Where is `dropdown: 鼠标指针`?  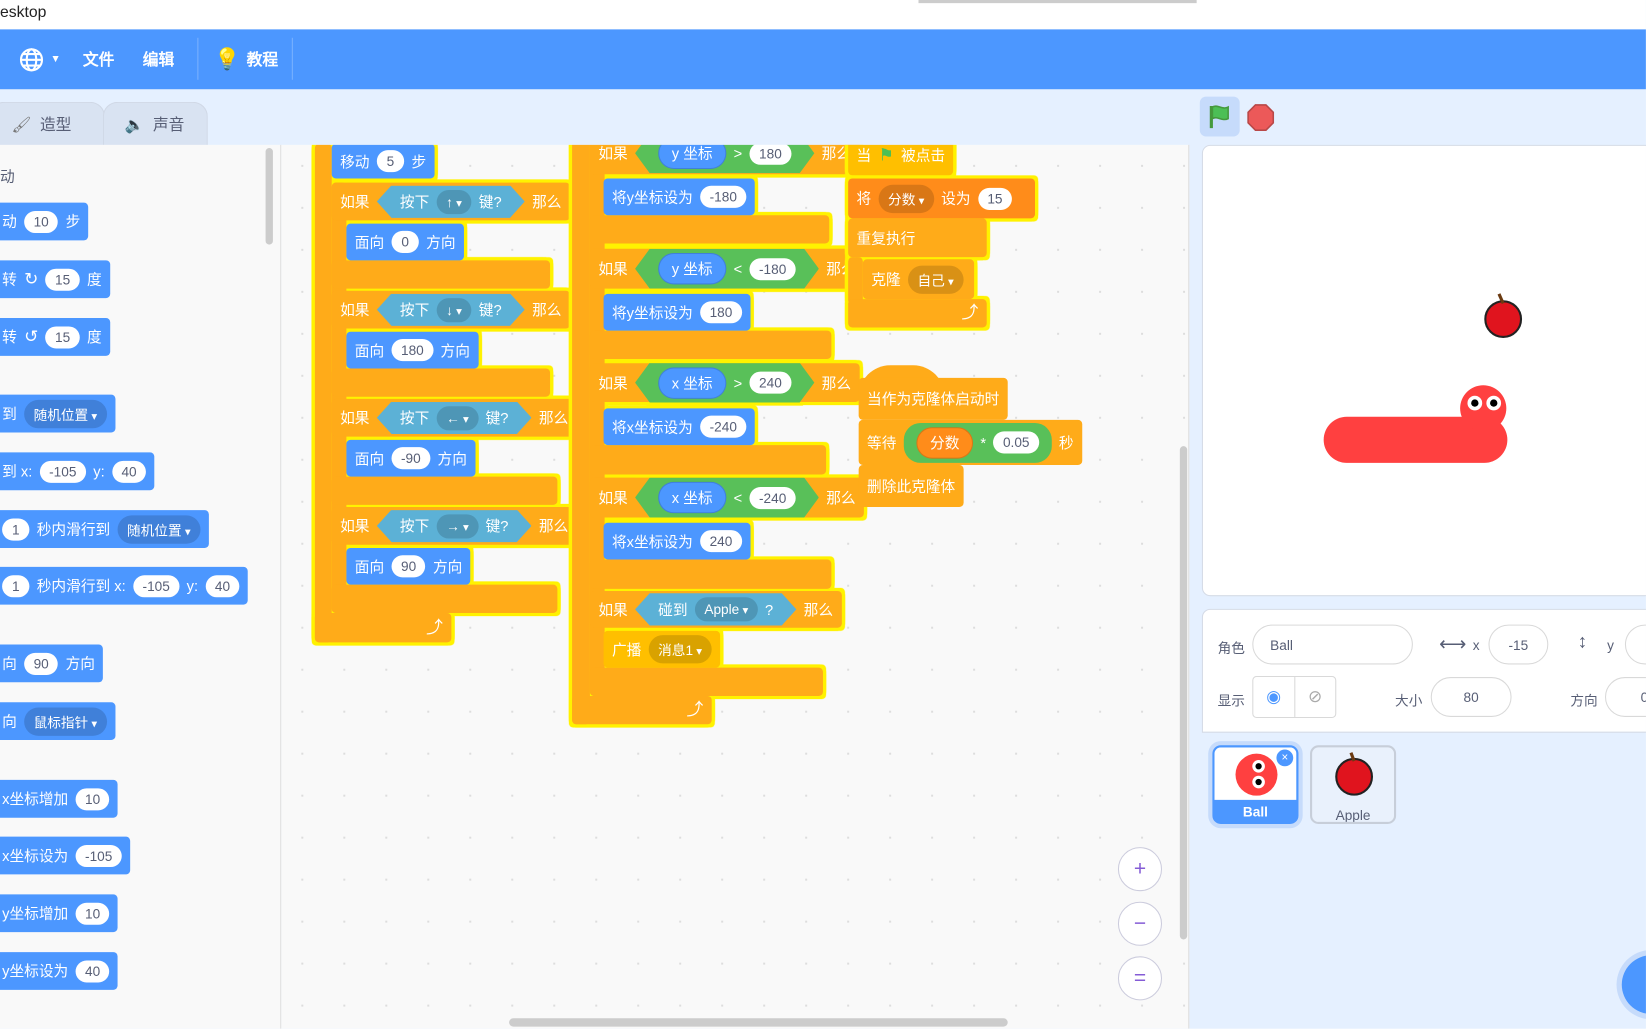 dropdown: 鼠标指针 is located at coordinates (65, 721).